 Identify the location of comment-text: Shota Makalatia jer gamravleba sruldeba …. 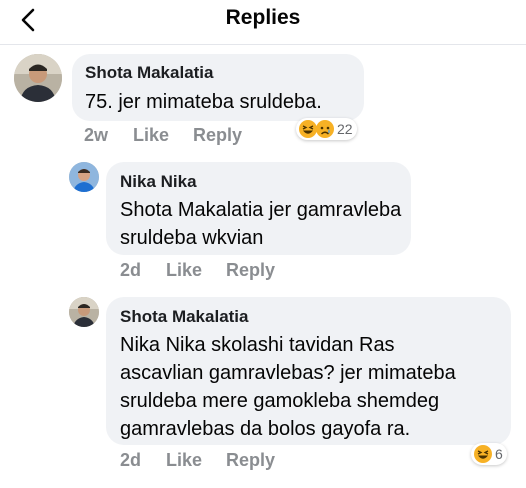
(260, 224).